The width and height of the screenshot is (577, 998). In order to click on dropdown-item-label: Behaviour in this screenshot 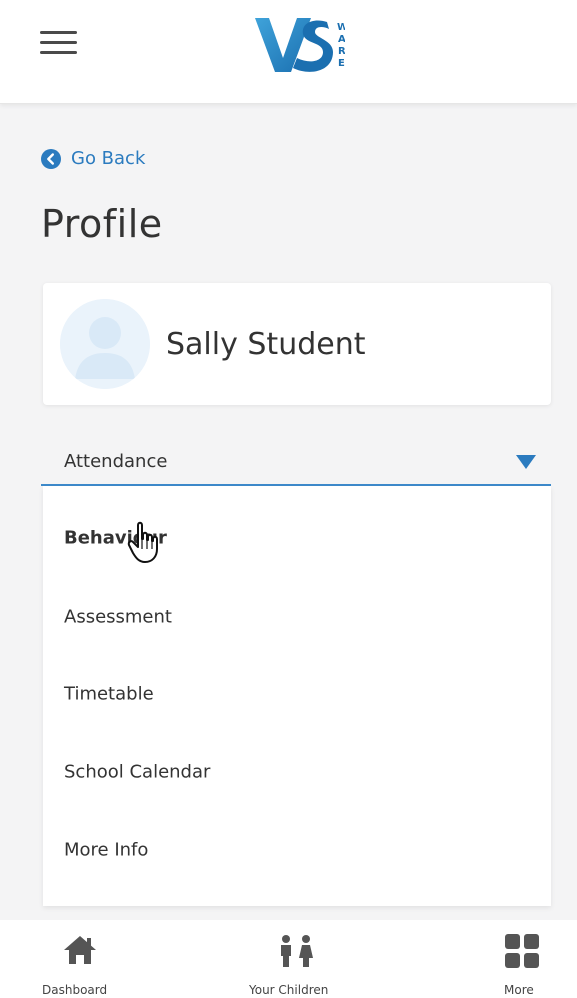, I will do `click(115, 538)`.